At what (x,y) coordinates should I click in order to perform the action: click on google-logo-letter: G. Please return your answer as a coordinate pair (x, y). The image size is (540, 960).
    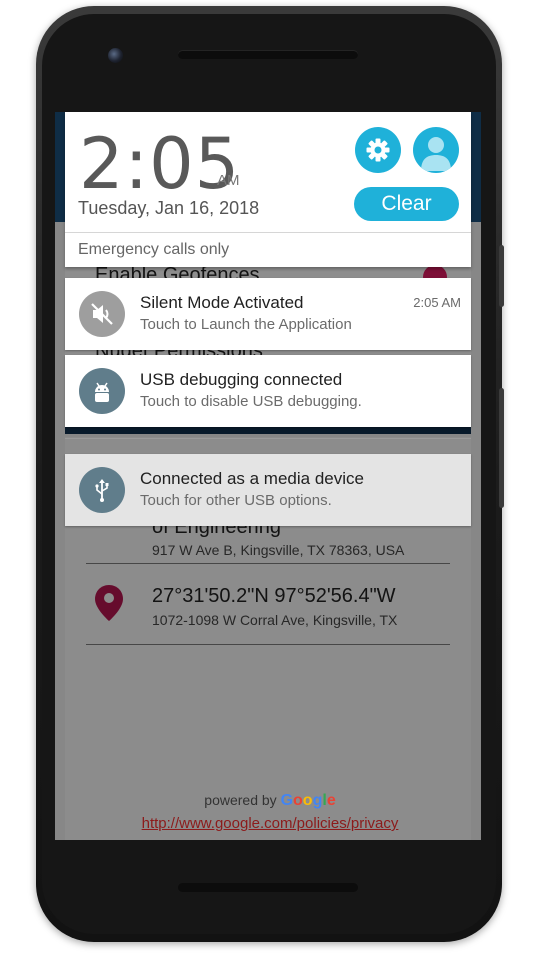
    Looking at the image, I should click on (287, 800).